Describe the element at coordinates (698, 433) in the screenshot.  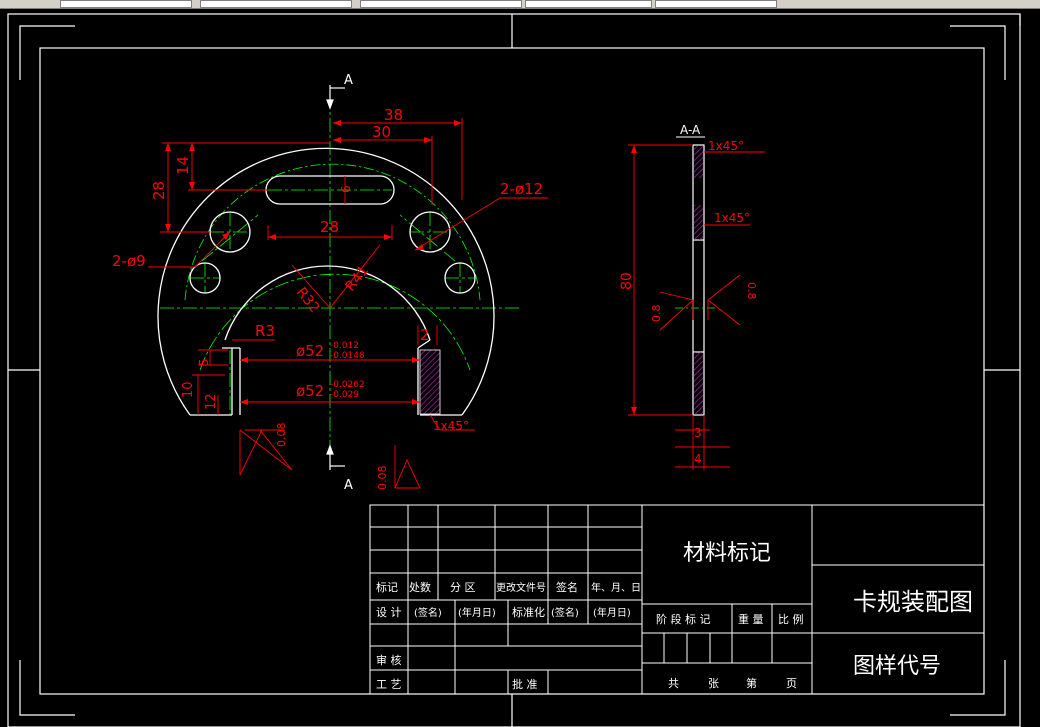
I see `side-thick-3: 3` at that location.